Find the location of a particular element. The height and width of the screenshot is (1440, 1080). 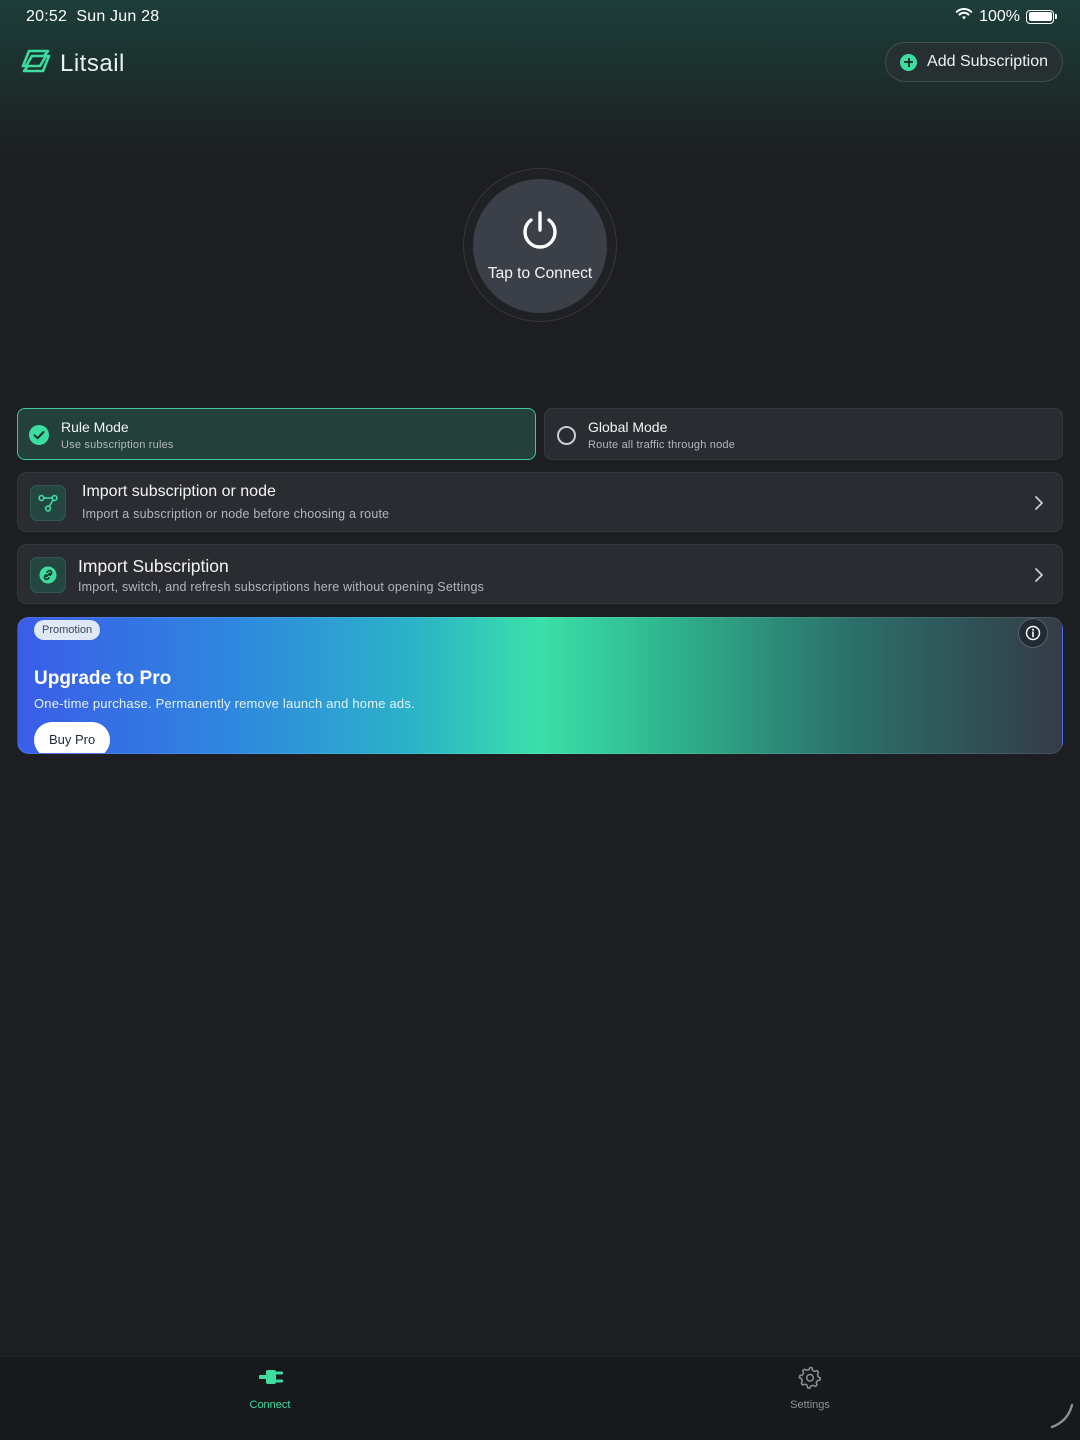

link-icon is located at coordinates (48, 575).